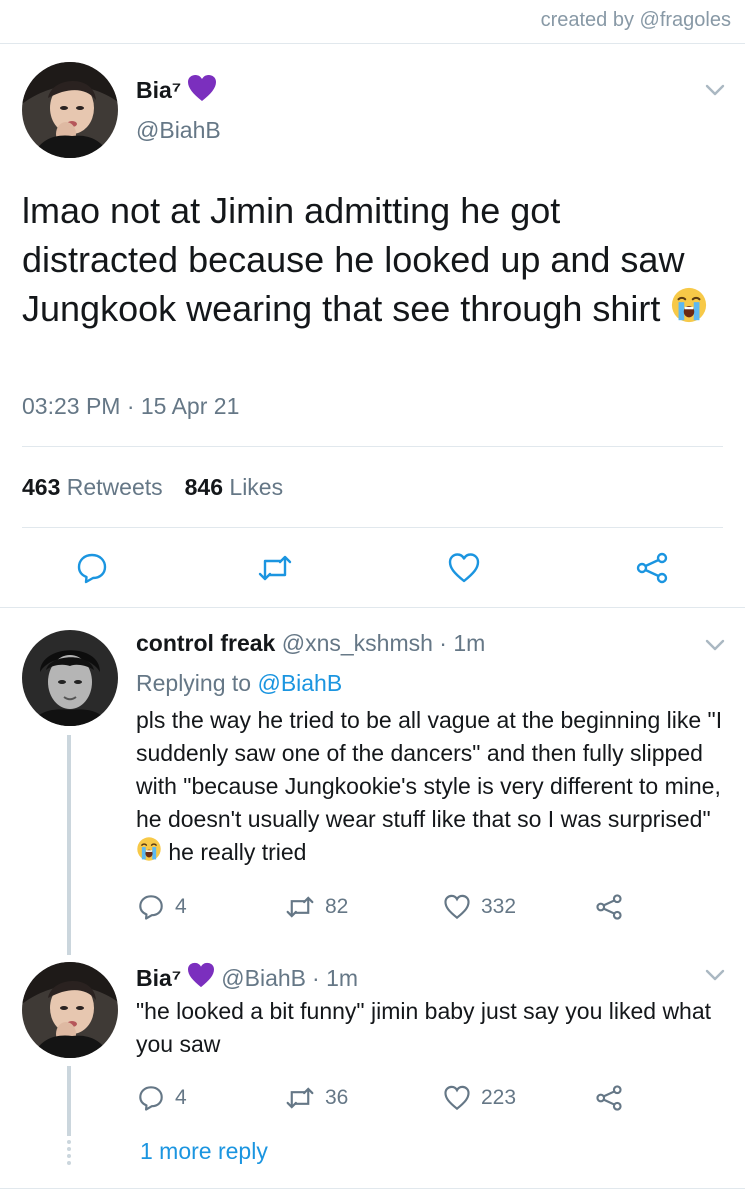 Image resolution: width=745 pixels, height=1200 pixels. I want to click on author-name: Bia⁷, so click(158, 90).